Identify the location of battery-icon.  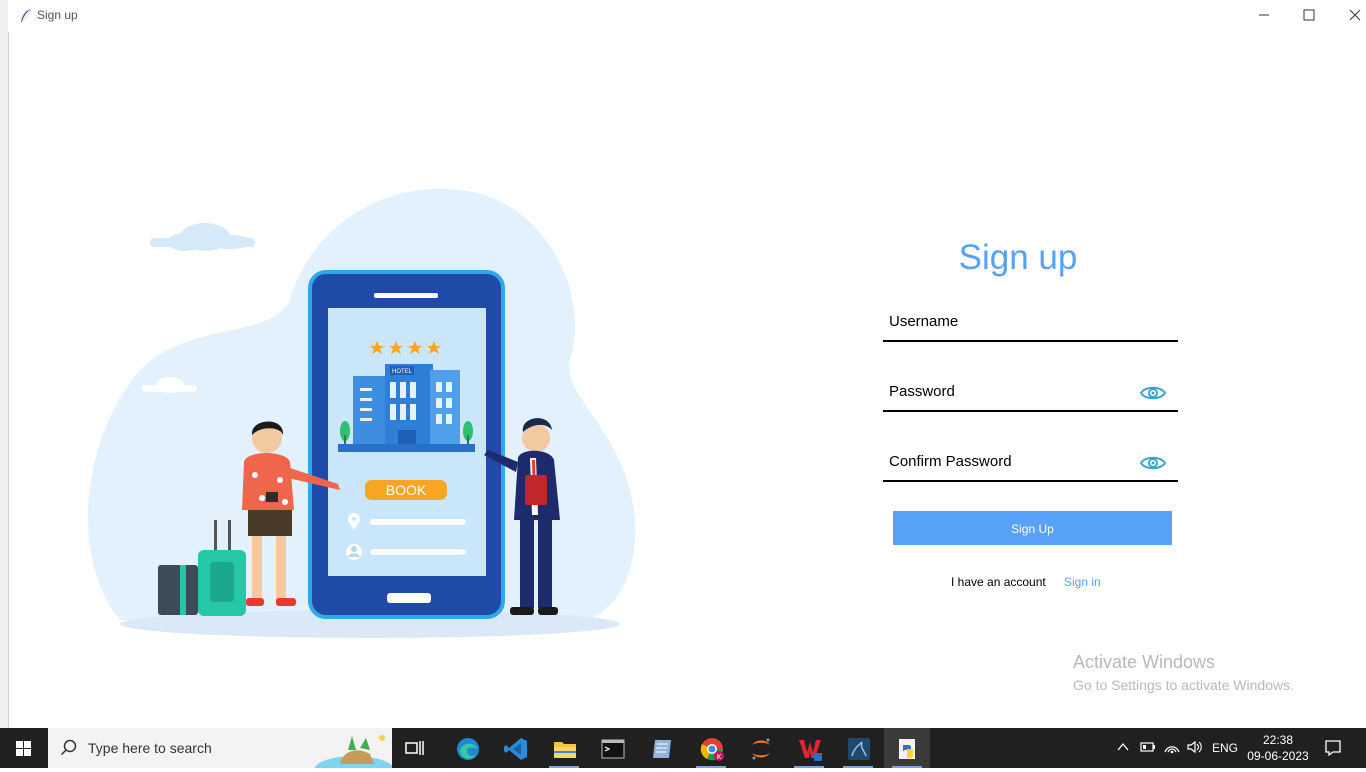
(1148, 747).